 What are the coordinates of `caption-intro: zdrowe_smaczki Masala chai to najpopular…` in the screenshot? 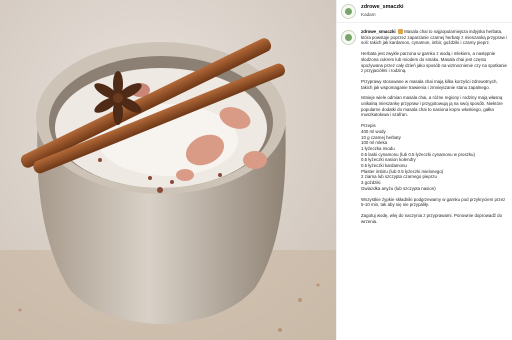 It's located at (434, 37).